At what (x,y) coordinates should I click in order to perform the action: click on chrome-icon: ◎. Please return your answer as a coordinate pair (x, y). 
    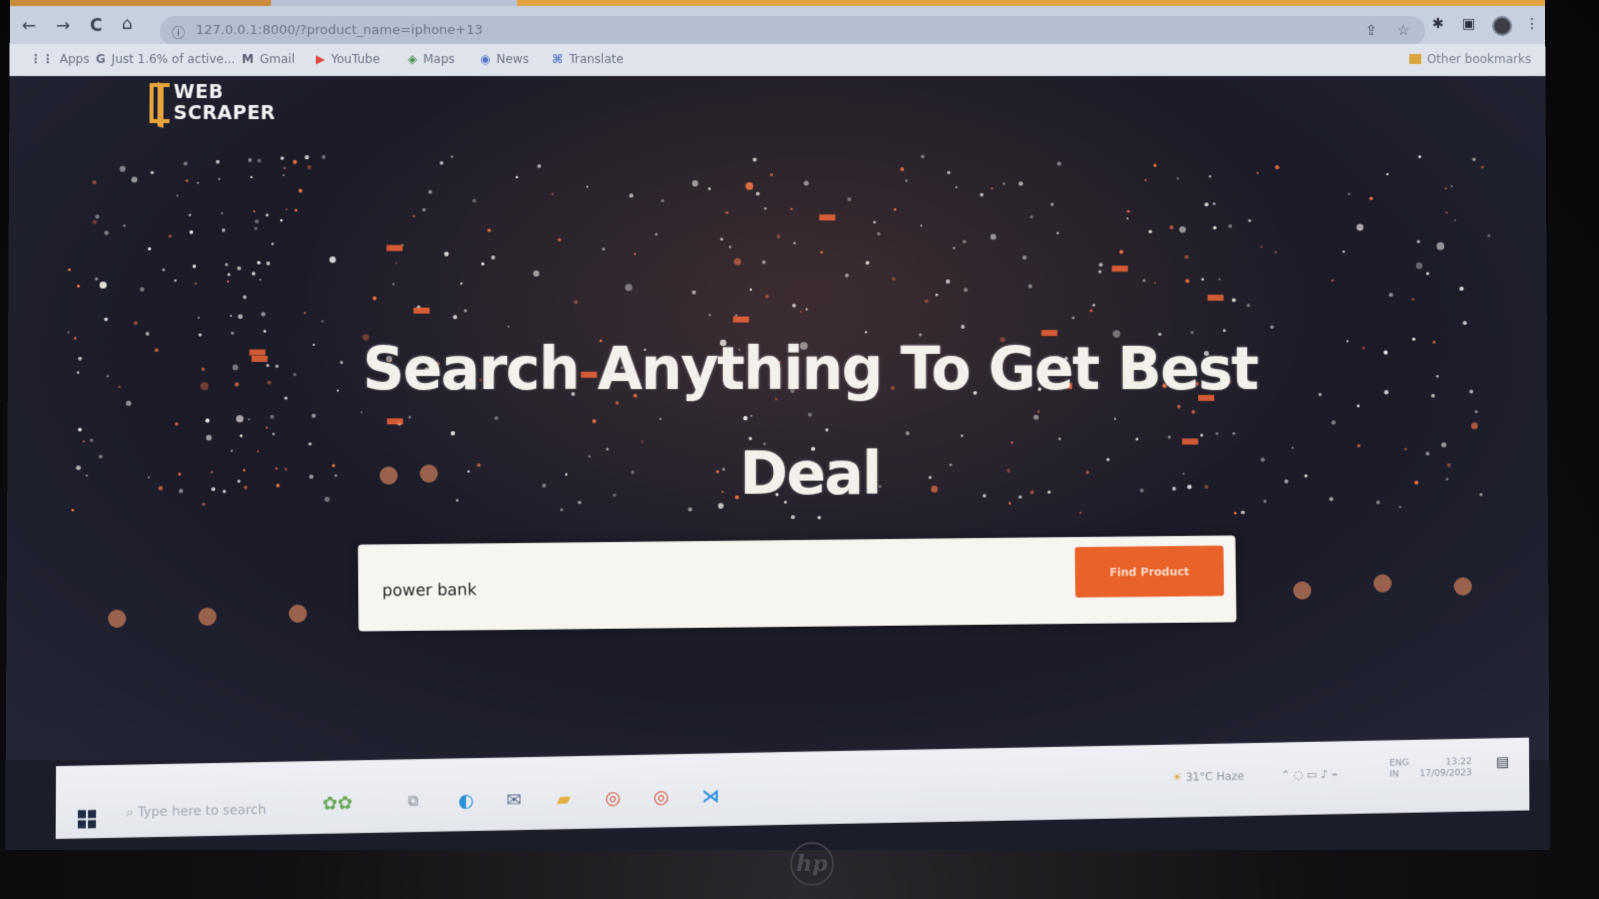
    Looking at the image, I should click on (613, 799).